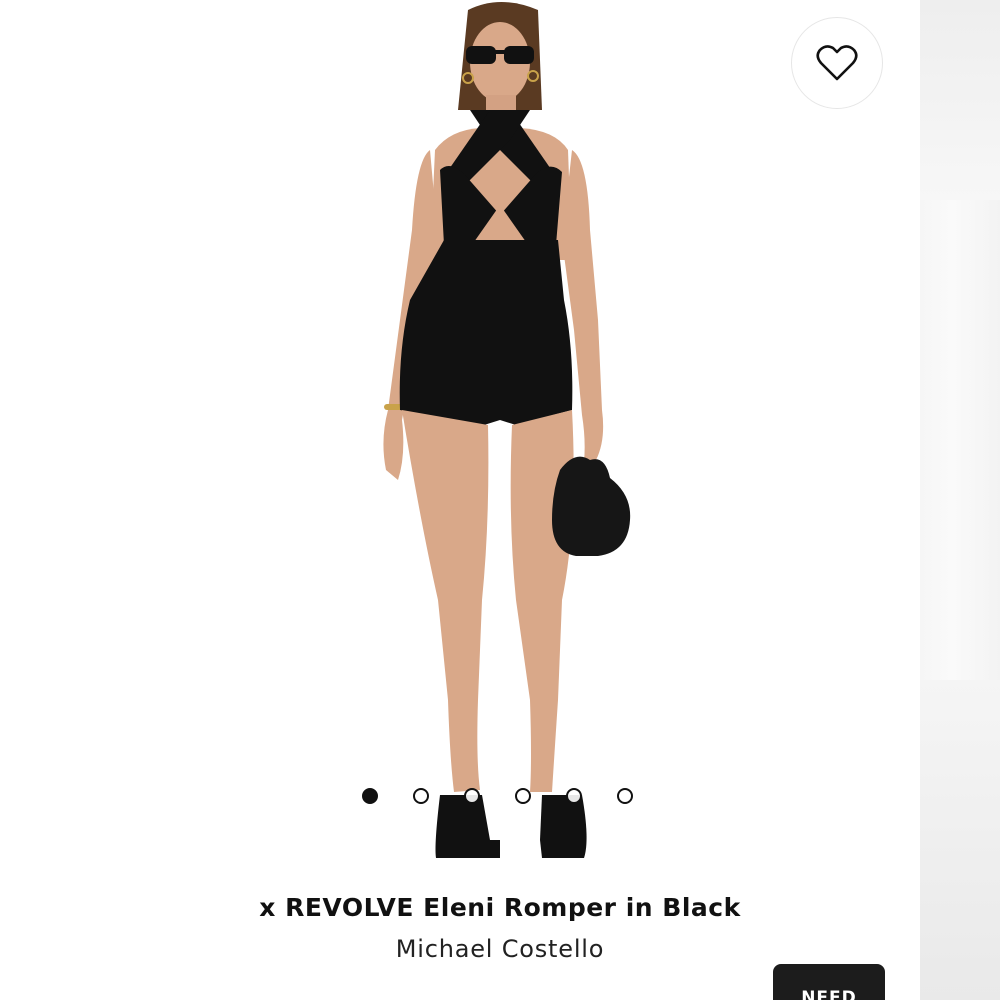 This screenshot has height=1000, width=1000. Describe the element at coordinates (829, 982) in the screenshot. I see `need-help-button: NEED` at that location.